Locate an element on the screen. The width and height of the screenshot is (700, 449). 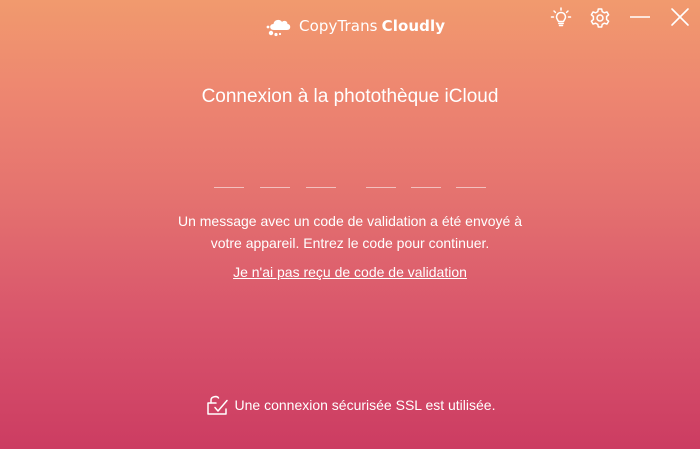
close-button is located at coordinates (680, 18).